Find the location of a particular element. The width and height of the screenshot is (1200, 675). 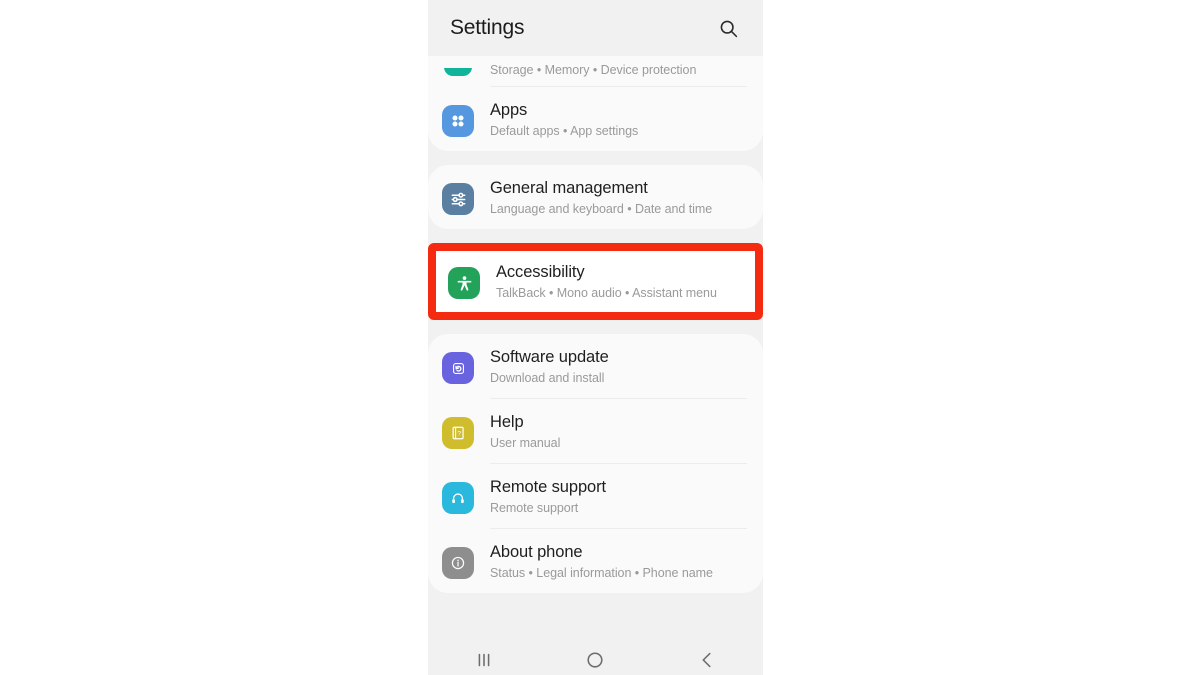

device-care-icon is located at coordinates (458, 73).